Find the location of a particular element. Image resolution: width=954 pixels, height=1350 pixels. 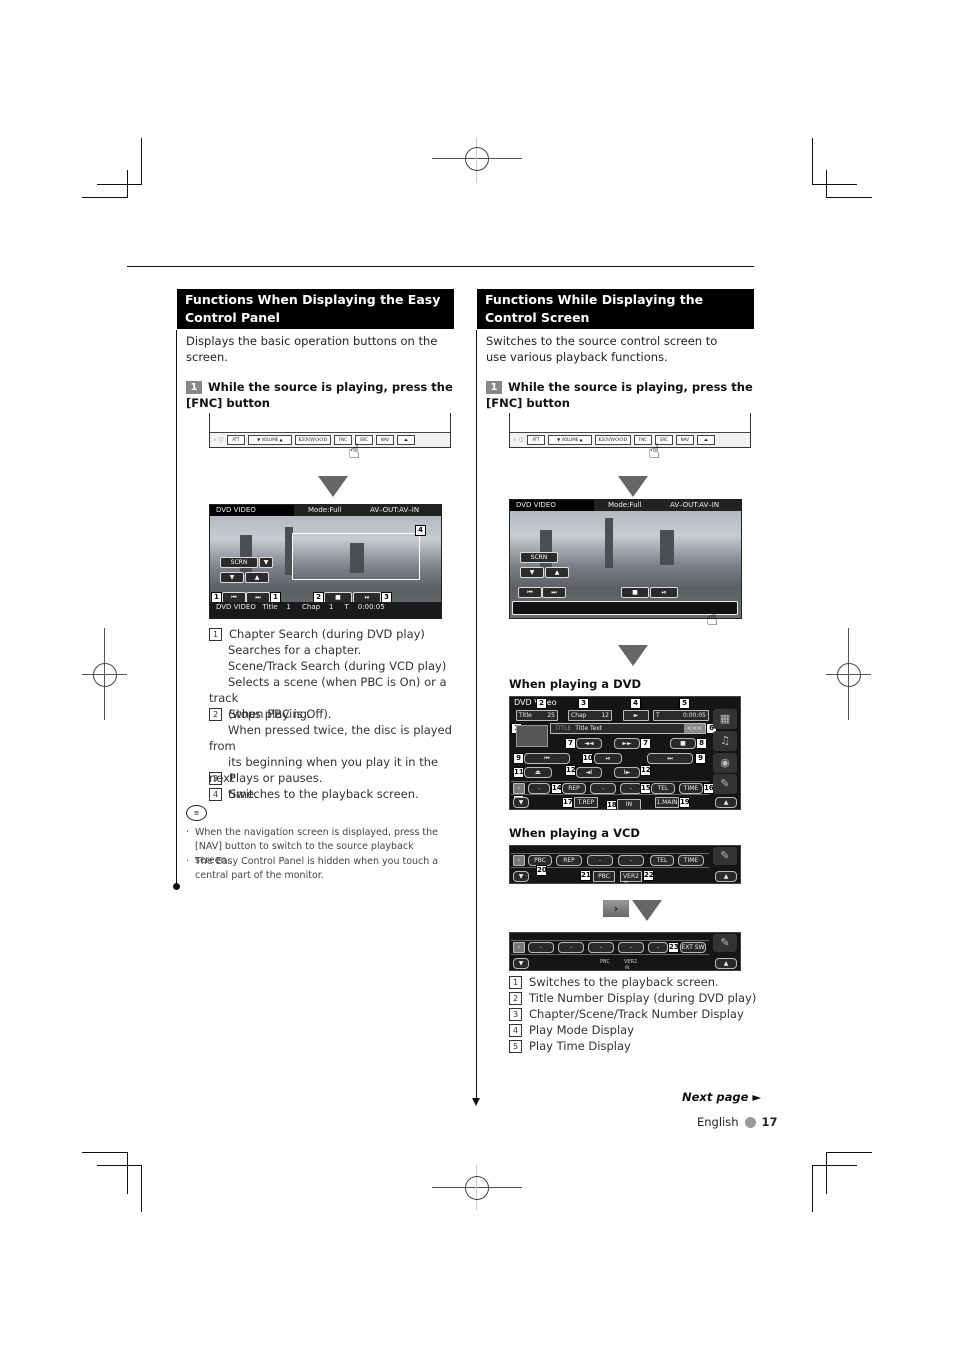

legend-number: 2 is located at coordinates (215, 714).